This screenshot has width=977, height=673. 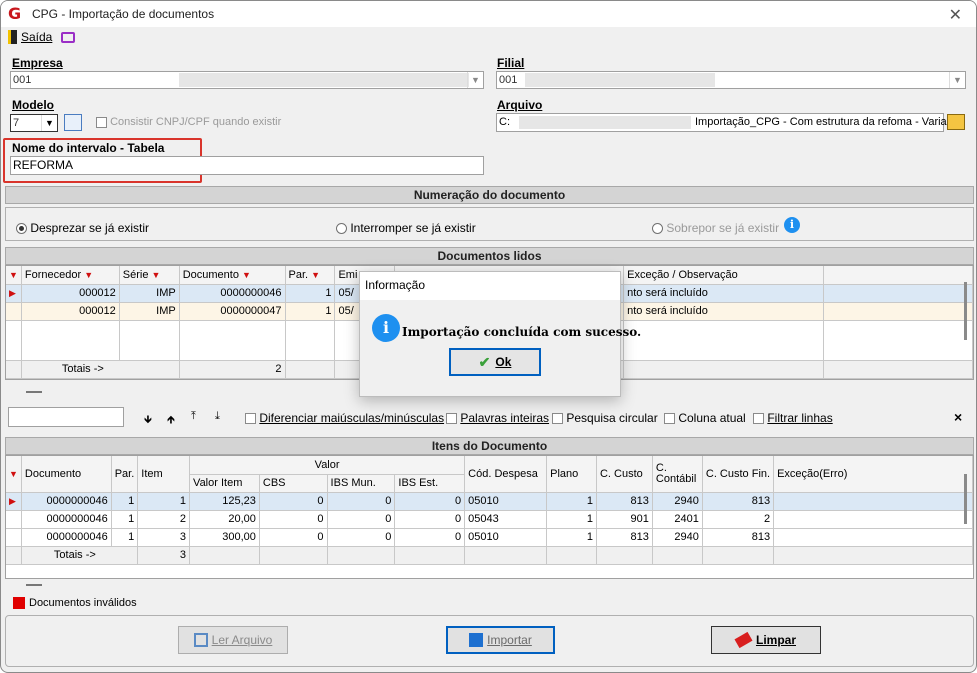 What do you see at coordinates (327, 465) in the screenshot?
I see `col-group-valor: Valor` at bounding box center [327, 465].